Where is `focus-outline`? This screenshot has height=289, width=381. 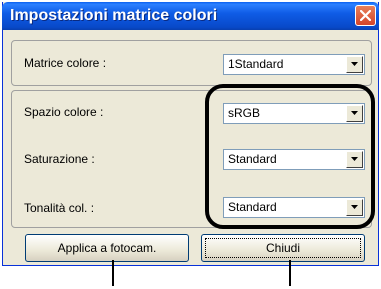 focus-outline is located at coordinates (283, 248).